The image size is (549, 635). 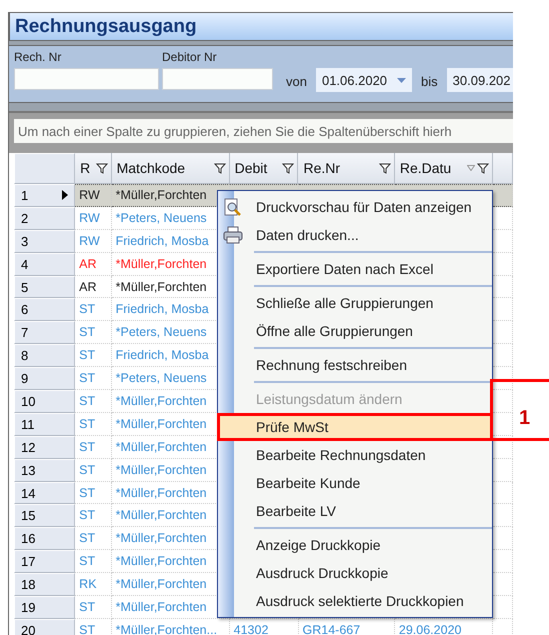 What do you see at coordinates (88, 584) in the screenshot?
I see `cell-text: RK` at bounding box center [88, 584].